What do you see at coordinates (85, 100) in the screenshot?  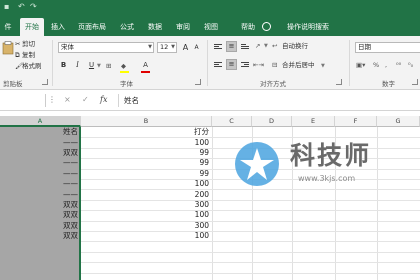 I see `confirm-entry-button: ✓` at bounding box center [85, 100].